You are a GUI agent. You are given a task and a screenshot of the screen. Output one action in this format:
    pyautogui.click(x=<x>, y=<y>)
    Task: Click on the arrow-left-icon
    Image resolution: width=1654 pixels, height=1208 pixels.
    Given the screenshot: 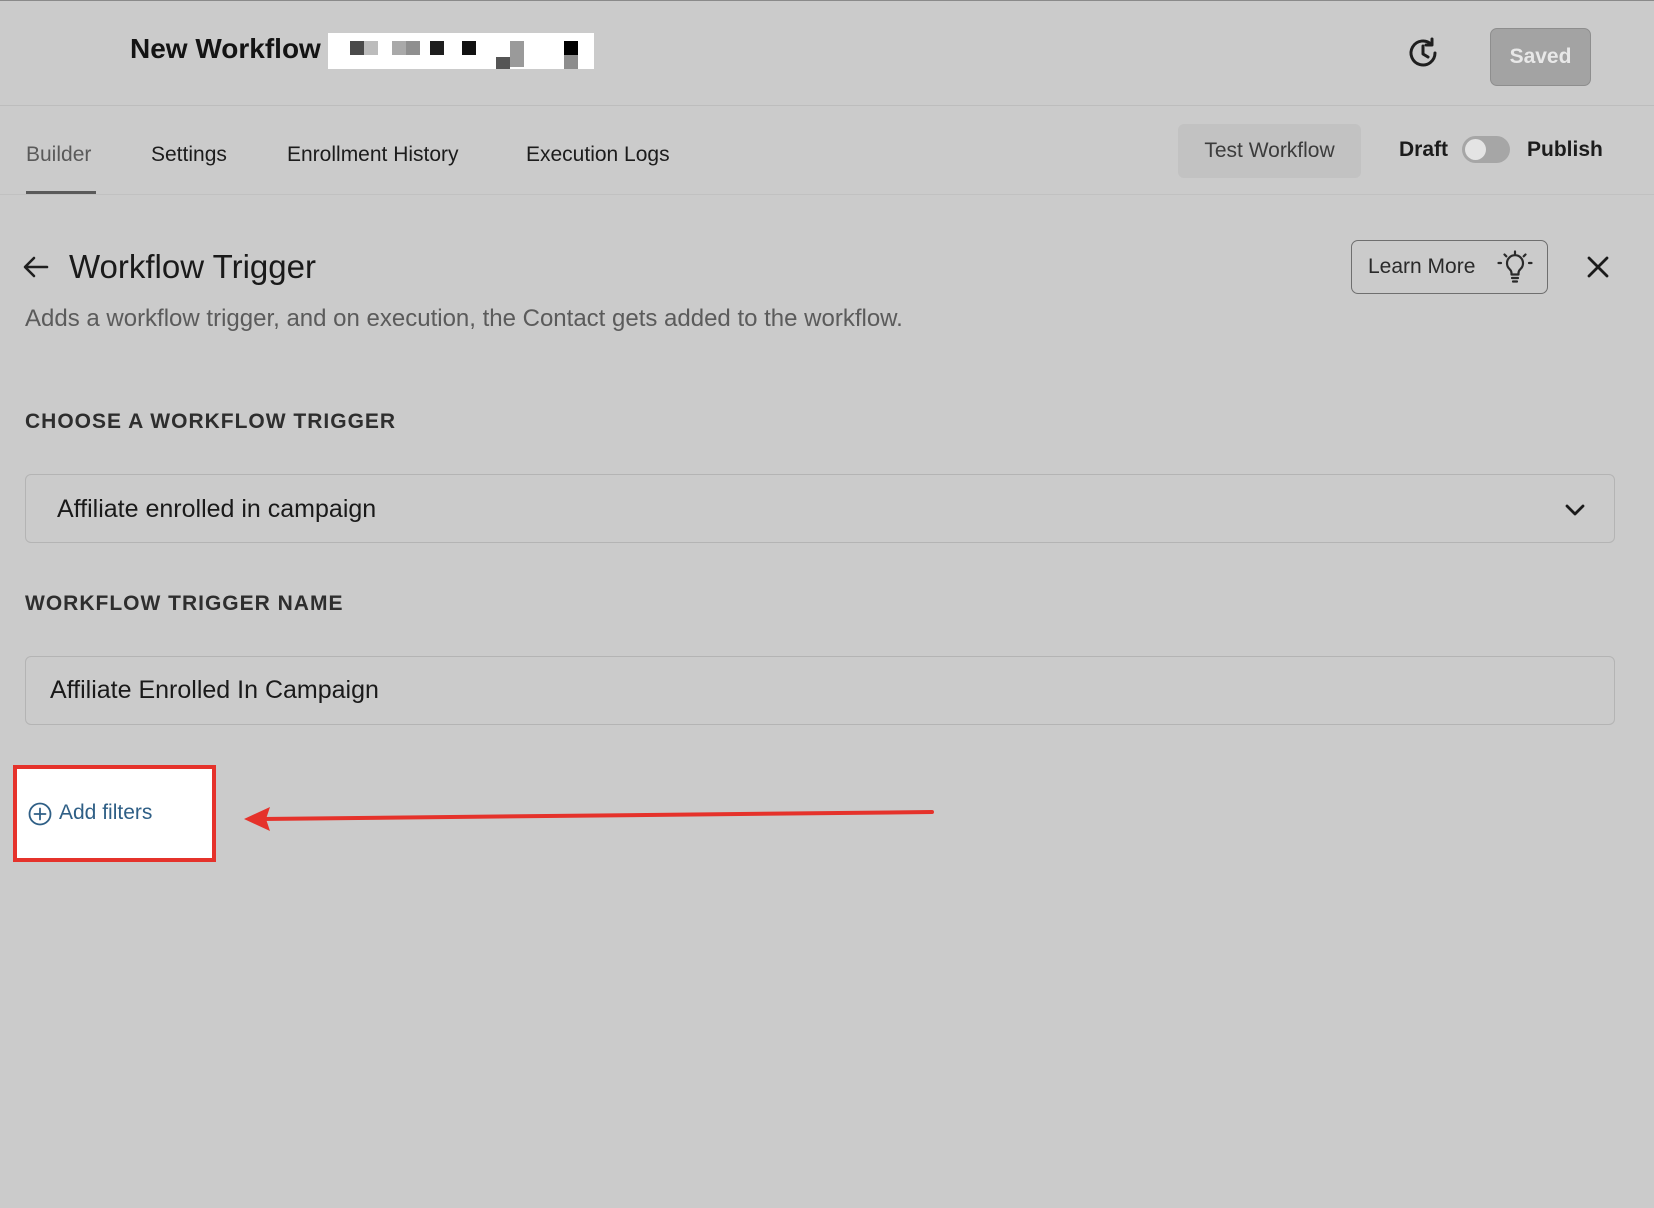 What is the action you would take?
    pyautogui.click(x=36, y=267)
    